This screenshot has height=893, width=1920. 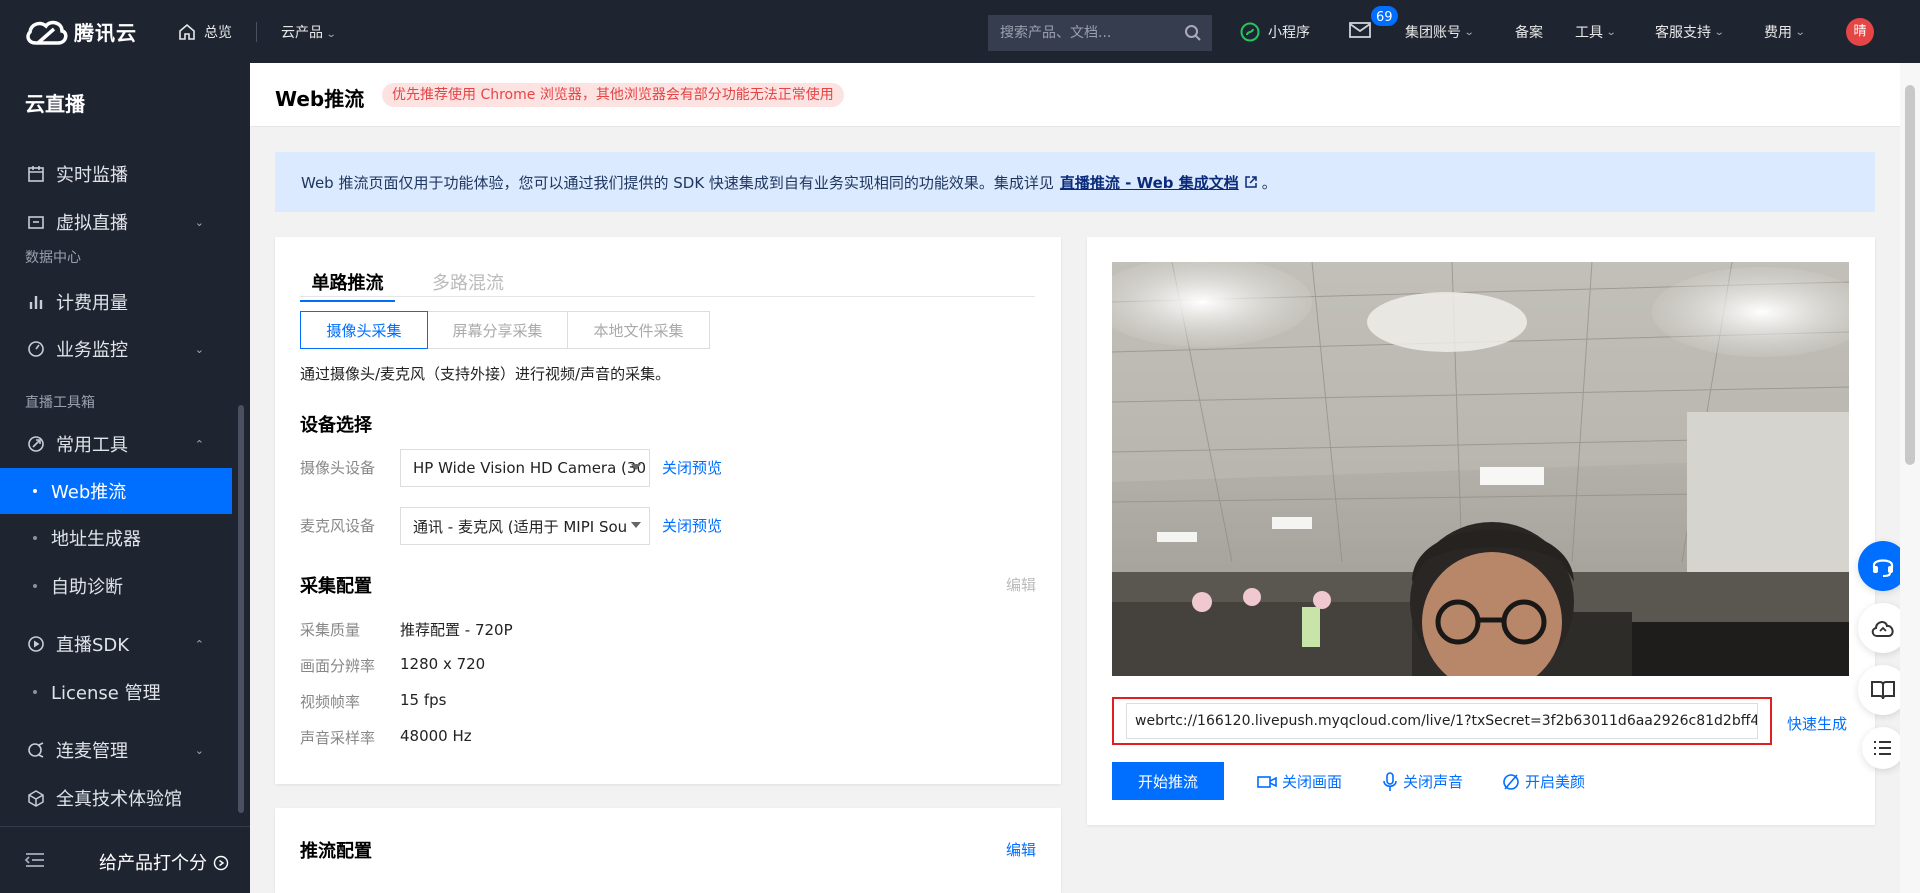 What do you see at coordinates (153, 863) in the screenshot?
I see `rate-product-label: 给产品打个分` at bounding box center [153, 863].